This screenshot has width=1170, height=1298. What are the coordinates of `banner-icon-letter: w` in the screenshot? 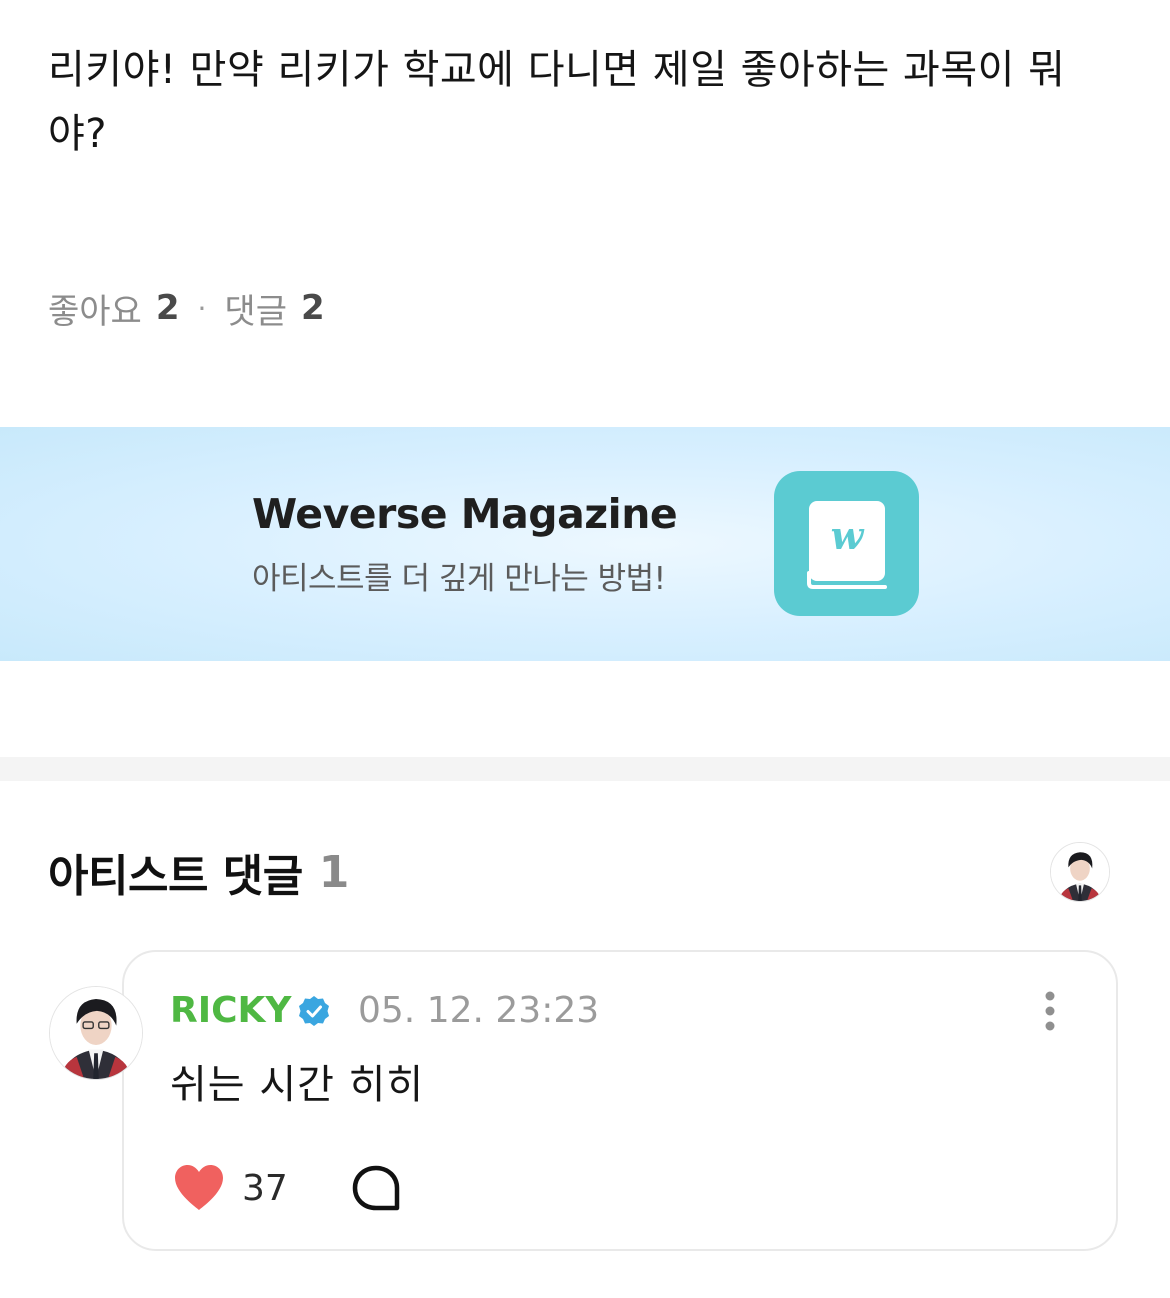 It's located at (848, 535).